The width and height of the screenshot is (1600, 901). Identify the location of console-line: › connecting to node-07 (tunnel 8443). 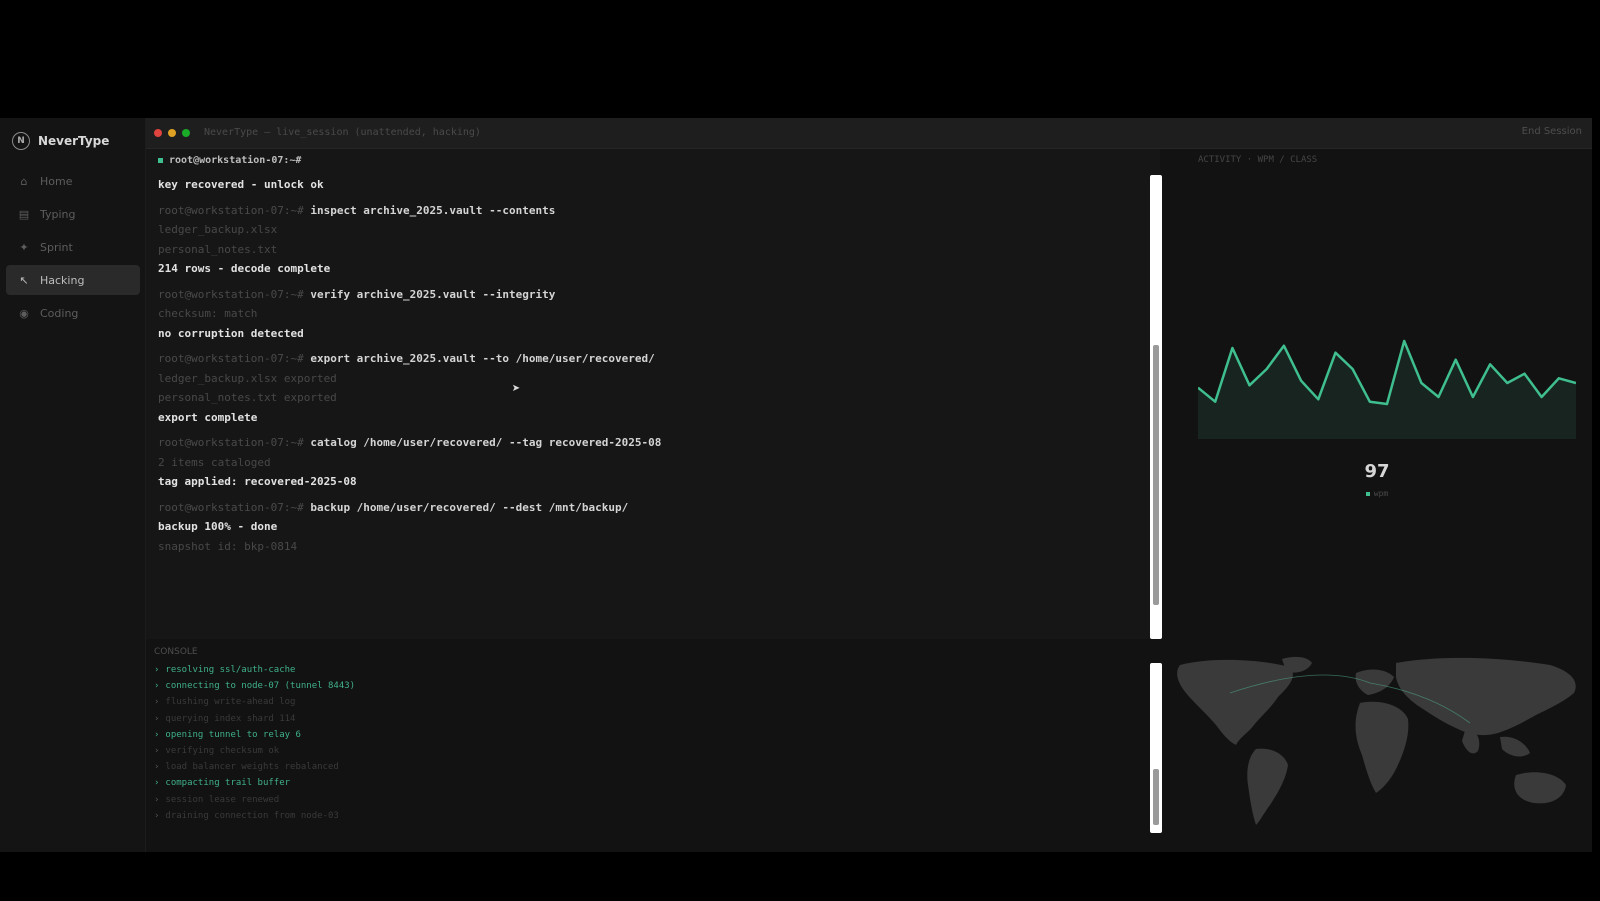
(254, 686).